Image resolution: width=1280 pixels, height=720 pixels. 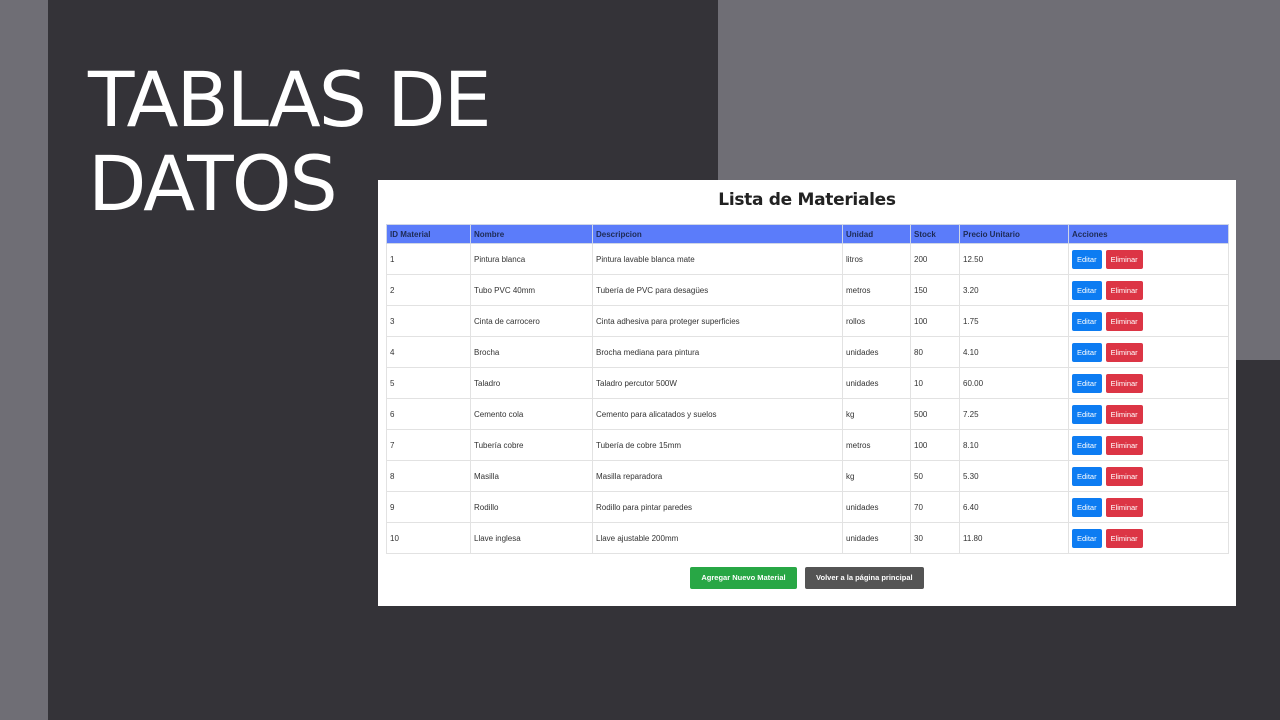 I want to click on cell-precio: 4.10, so click(x=1014, y=352).